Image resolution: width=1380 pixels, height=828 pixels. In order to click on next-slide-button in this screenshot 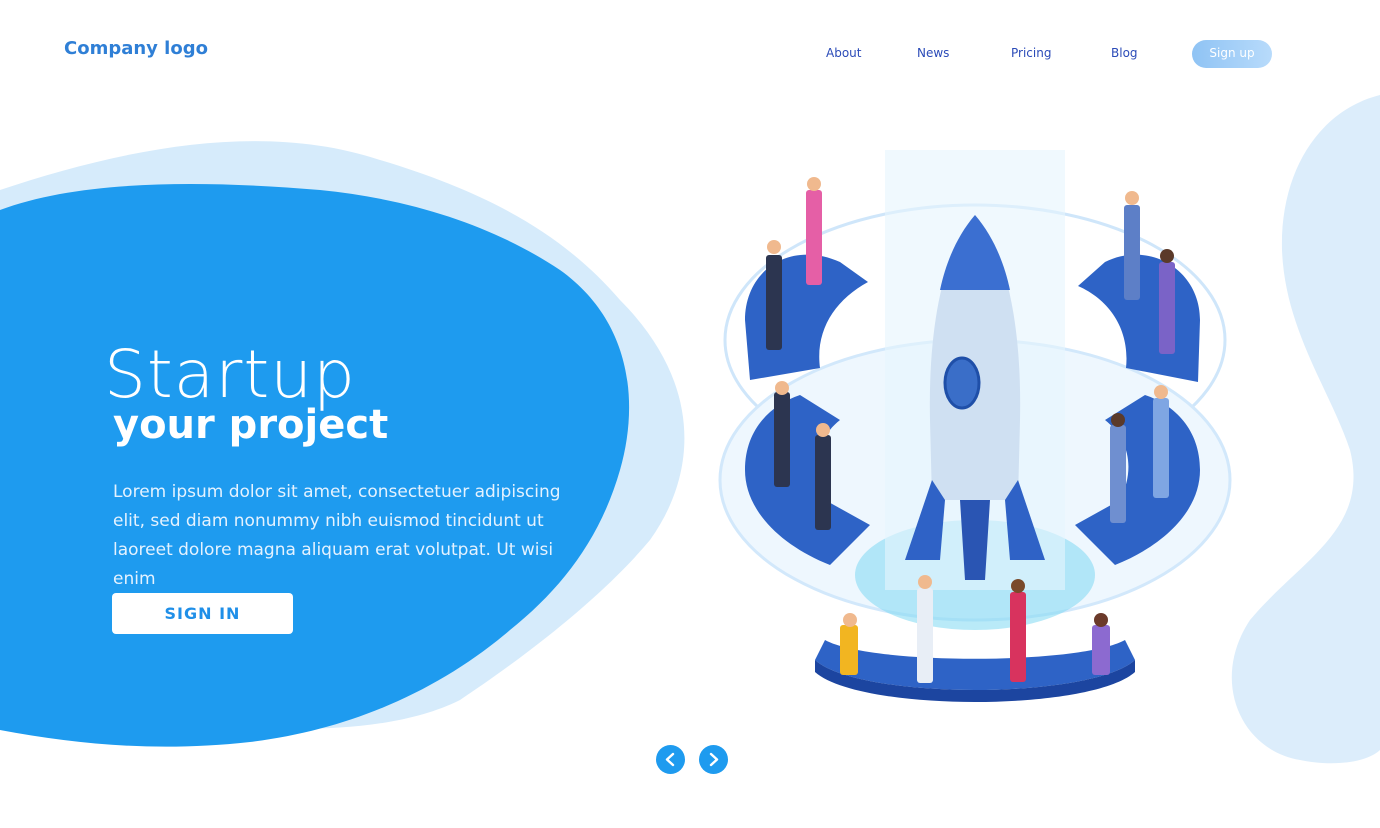, I will do `click(713, 759)`.